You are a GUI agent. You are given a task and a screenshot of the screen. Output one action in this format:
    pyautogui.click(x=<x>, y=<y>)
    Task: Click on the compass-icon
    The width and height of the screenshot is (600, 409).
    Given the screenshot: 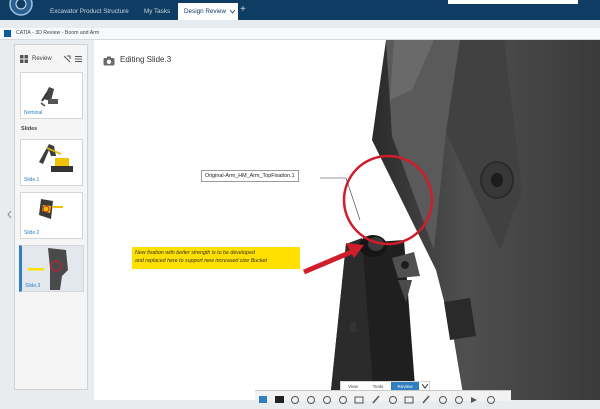 What is the action you would take?
    pyautogui.click(x=21, y=9)
    